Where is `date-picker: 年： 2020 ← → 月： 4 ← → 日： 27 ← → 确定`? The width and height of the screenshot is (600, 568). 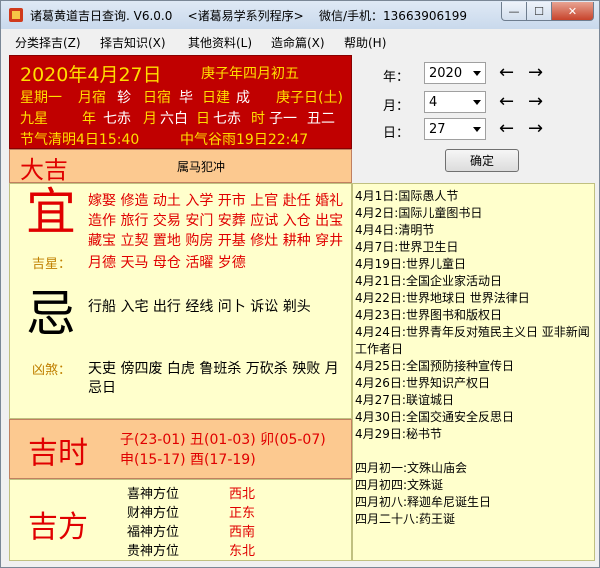
date-picker: 年： 2020 ← → 月： 4 ← → 日： 27 ← → 确定 is located at coordinates (474, 117).